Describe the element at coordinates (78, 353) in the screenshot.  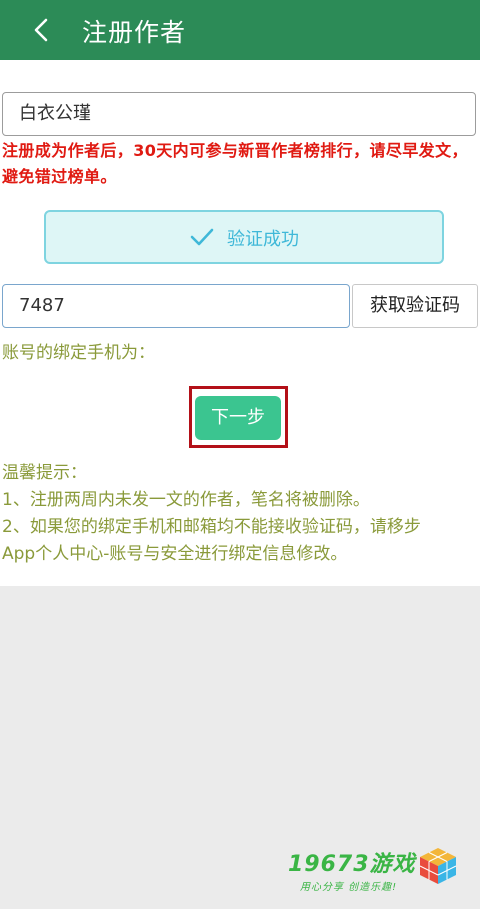
I see `bound-phone-label: 账号的绑定手机为：` at that location.